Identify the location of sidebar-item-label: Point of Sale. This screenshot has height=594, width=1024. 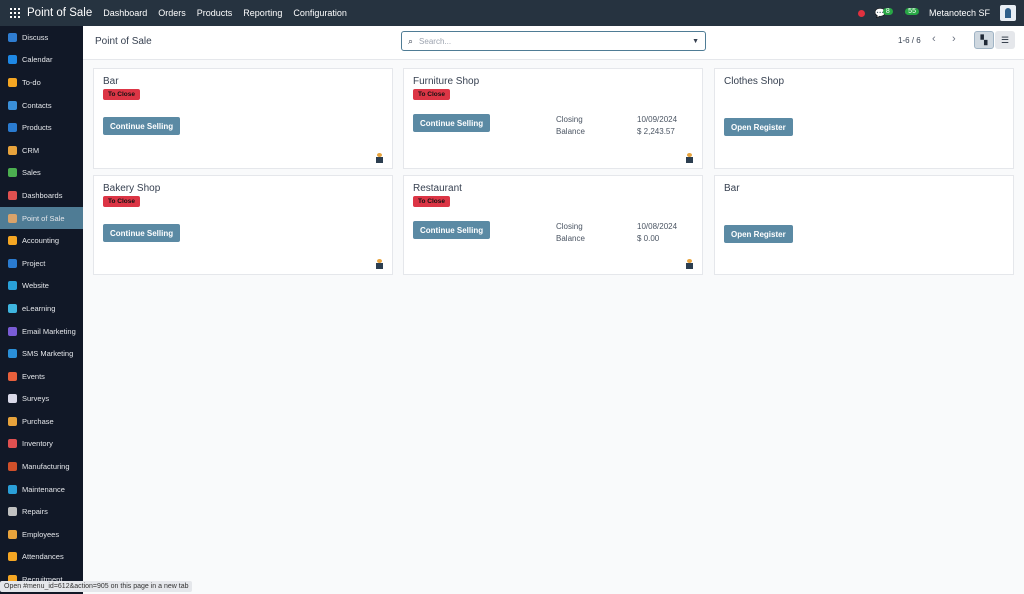
(43, 218).